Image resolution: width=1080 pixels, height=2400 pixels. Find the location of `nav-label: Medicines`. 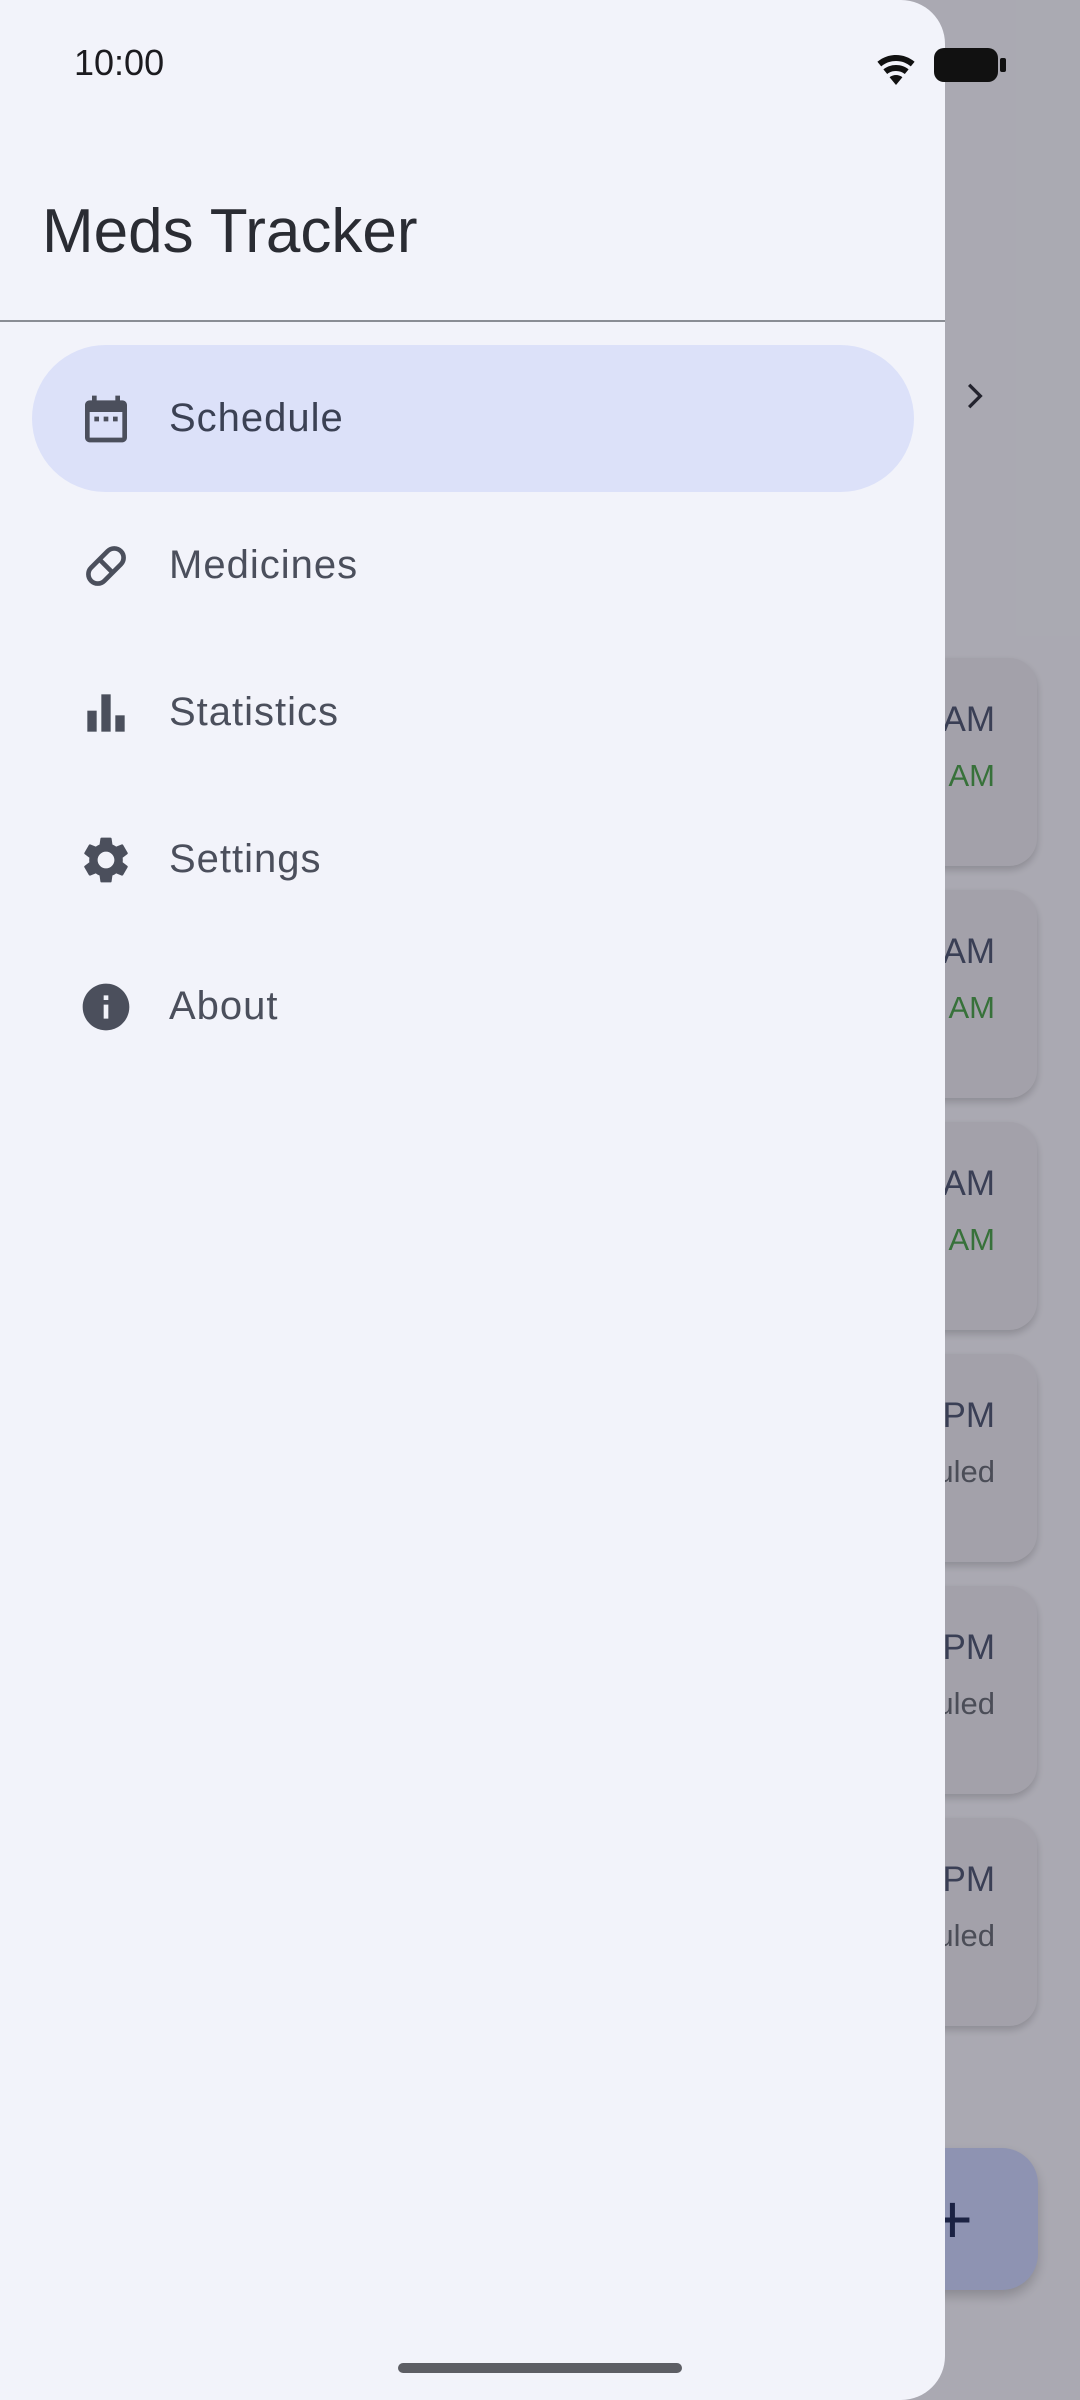

nav-label: Medicines is located at coordinates (264, 565).